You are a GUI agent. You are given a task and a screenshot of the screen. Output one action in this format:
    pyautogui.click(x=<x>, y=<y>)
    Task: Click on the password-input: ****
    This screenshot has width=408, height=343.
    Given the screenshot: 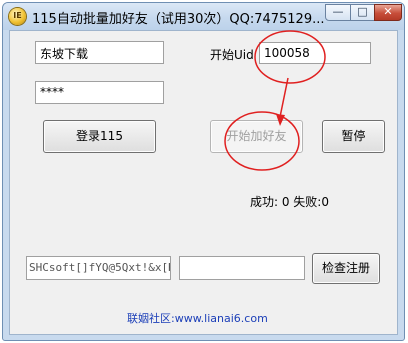 What is the action you would take?
    pyautogui.click(x=99, y=92)
    